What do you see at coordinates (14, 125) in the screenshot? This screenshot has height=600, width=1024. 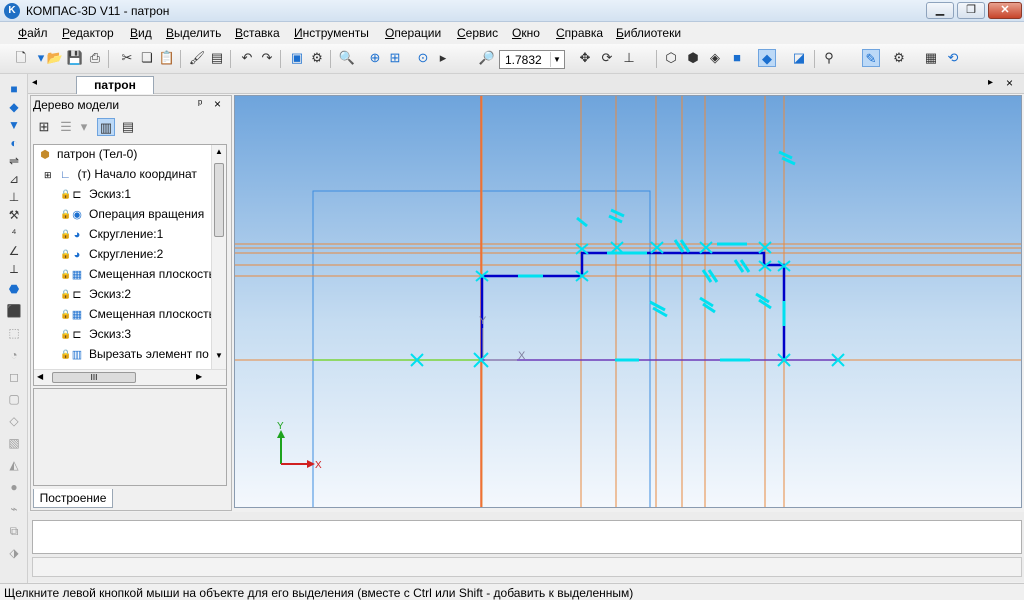 I see `filter-objects-icon: ▼` at bounding box center [14, 125].